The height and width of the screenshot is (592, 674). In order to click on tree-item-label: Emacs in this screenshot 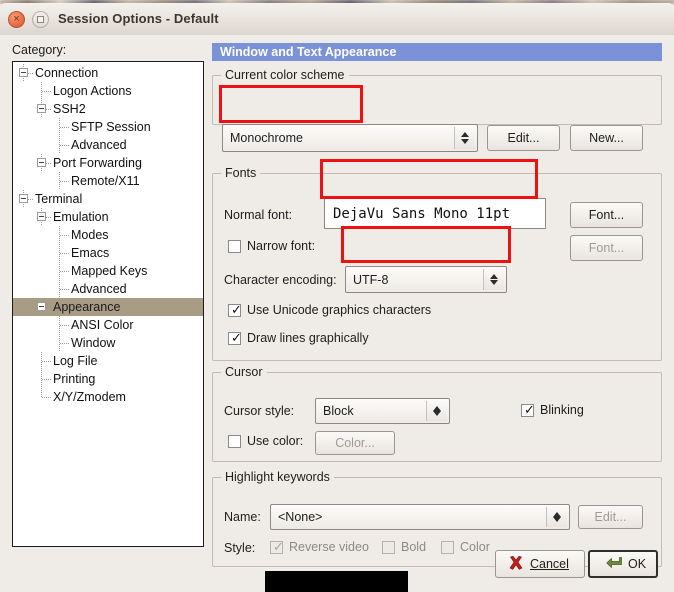, I will do `click(90, 253)`.